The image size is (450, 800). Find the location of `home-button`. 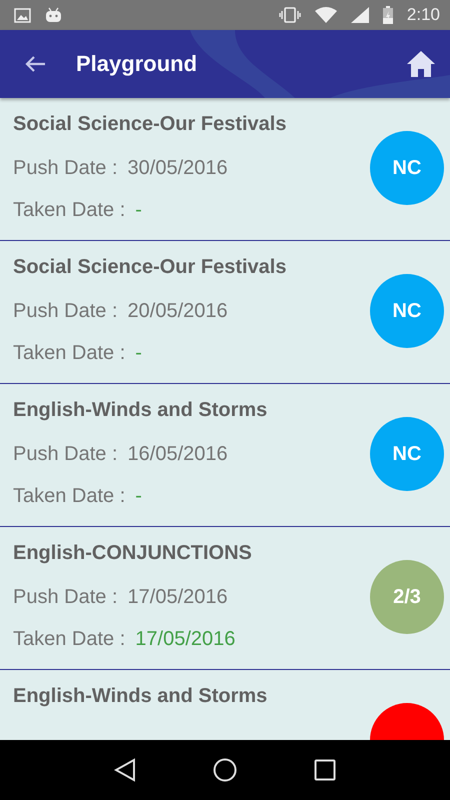

home-button is located at coordinates (421, 64).